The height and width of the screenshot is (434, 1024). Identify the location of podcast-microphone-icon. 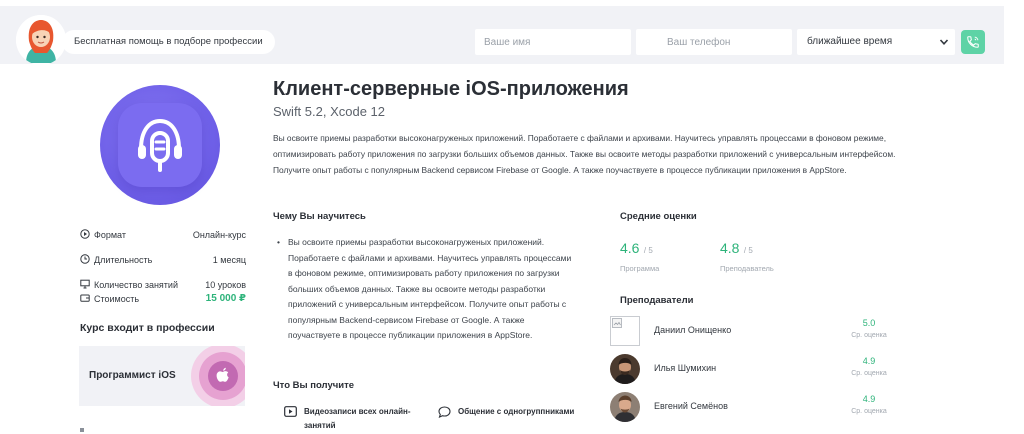
(160, 145).